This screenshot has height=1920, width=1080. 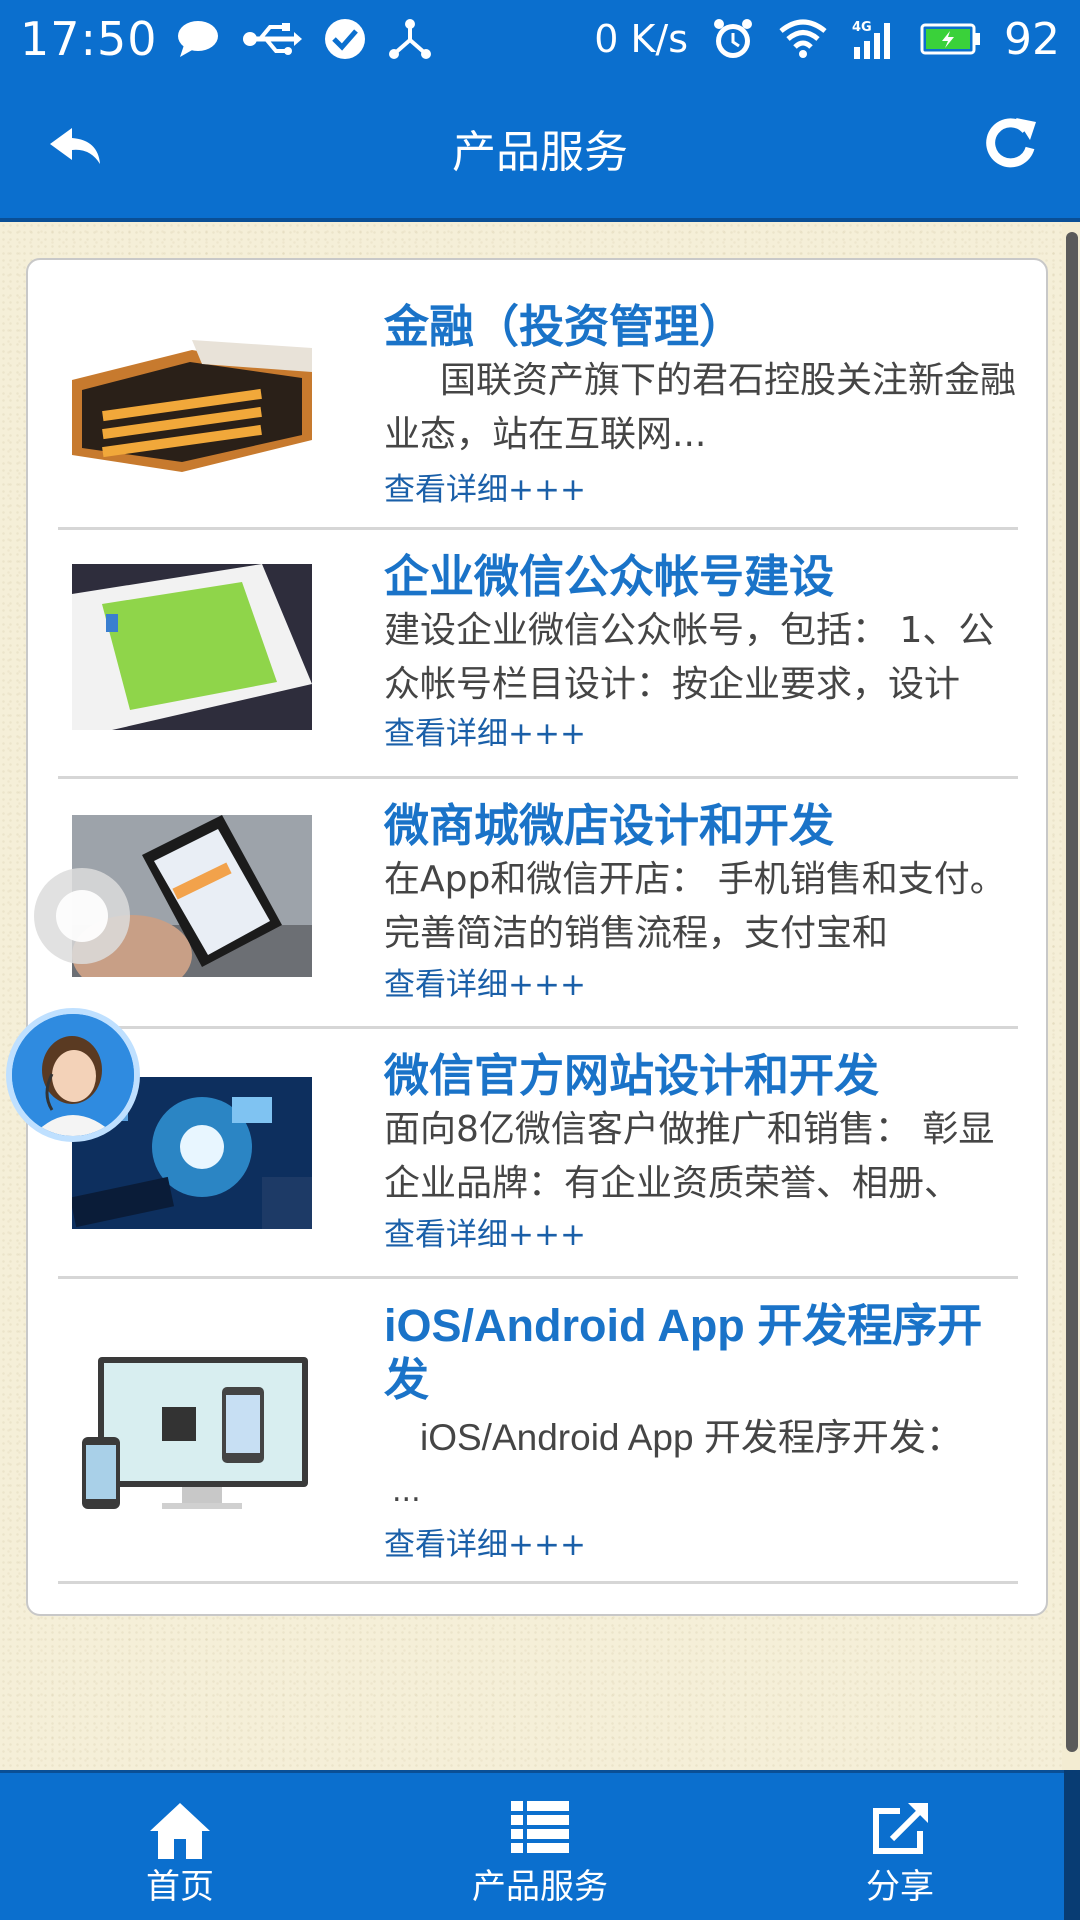 What do you see at coordinates (704, 327) in the screenshot?
I see `product-title: 金融（投资管理）` at bounding box center [704, 327].